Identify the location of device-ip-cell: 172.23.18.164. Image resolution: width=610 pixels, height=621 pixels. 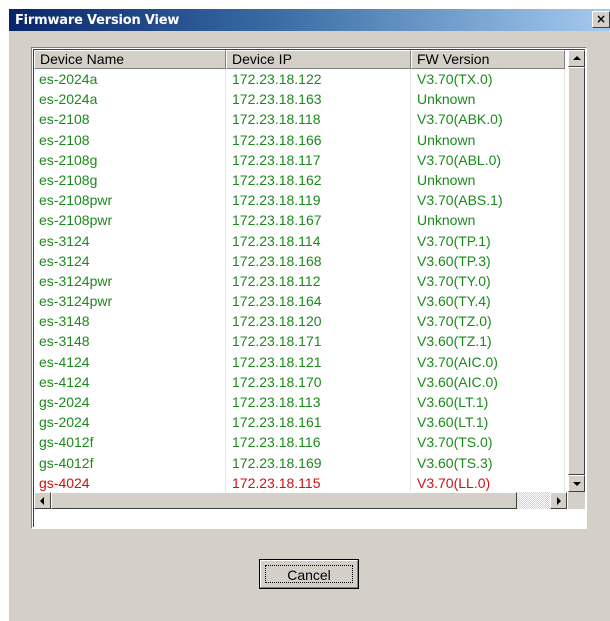
(318, 301).